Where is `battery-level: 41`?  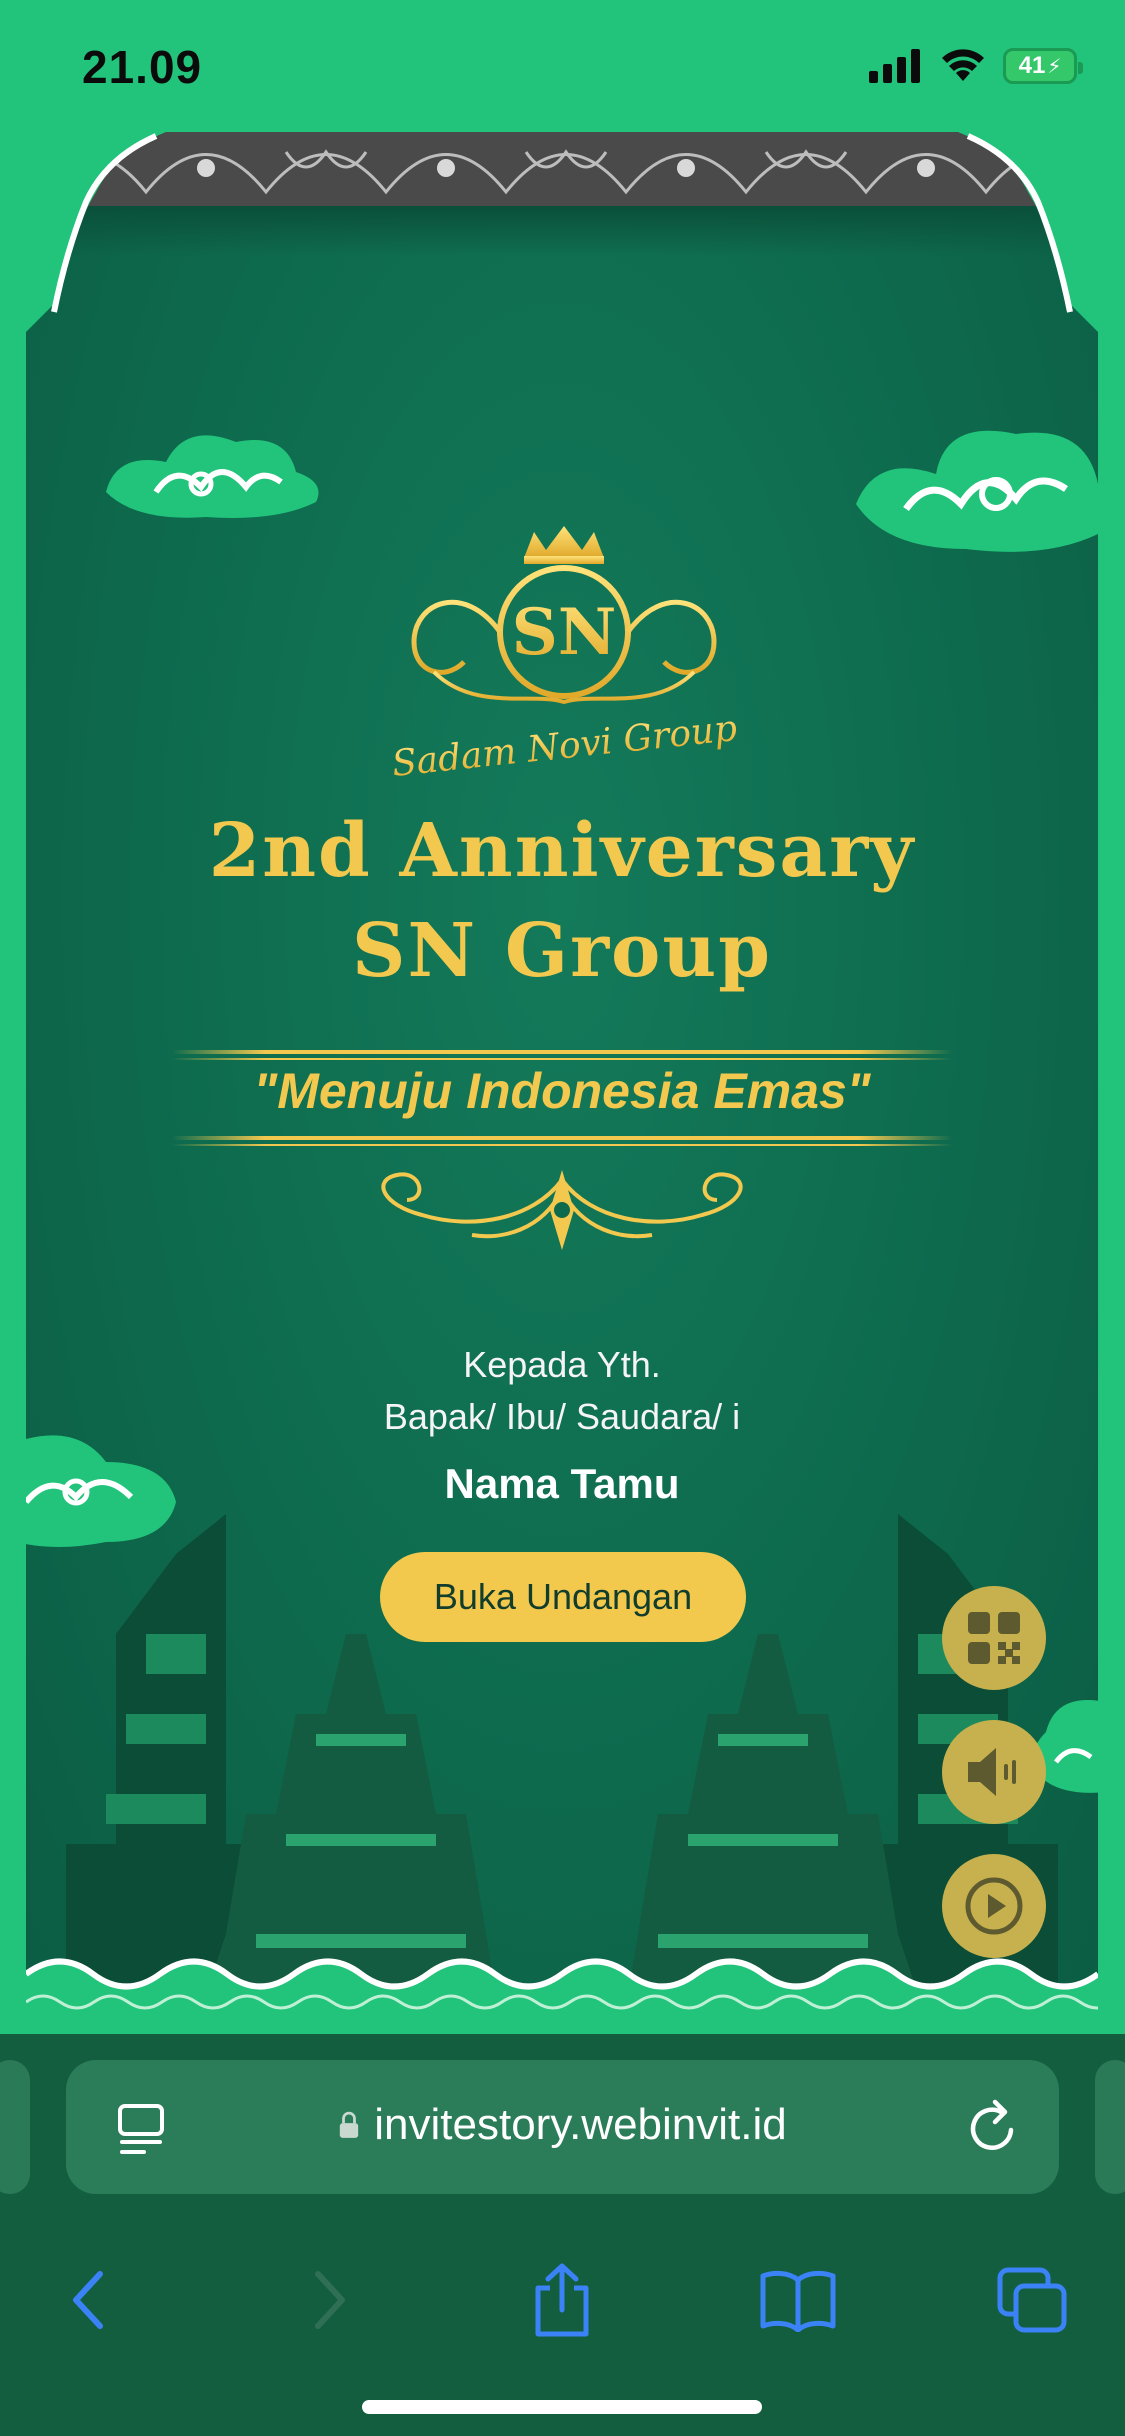
battery-level: 41 is located at coordinates (1032, 65).